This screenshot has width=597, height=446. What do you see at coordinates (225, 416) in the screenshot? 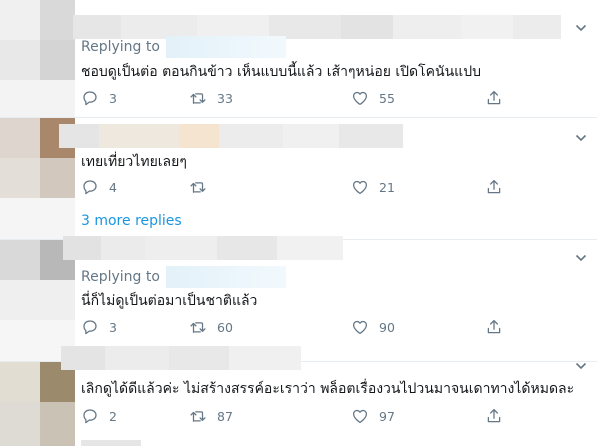
I see `retweet-count: 87` at bounding box center [225, 416].